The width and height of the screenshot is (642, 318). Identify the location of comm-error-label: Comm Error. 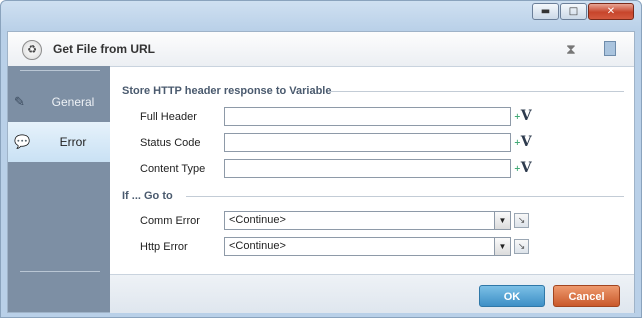
(170, 221).